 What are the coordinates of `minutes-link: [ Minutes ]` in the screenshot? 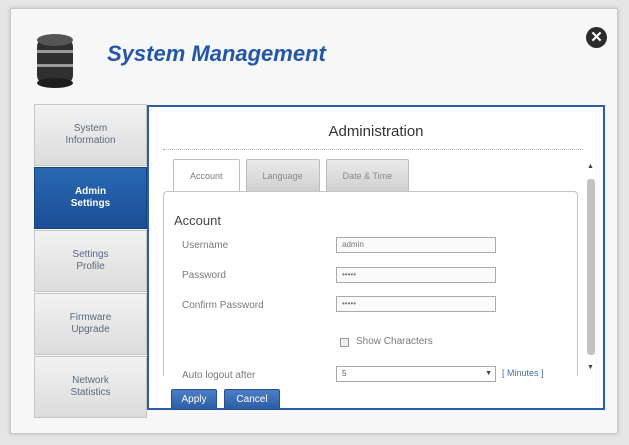 It's located at (523, 373).